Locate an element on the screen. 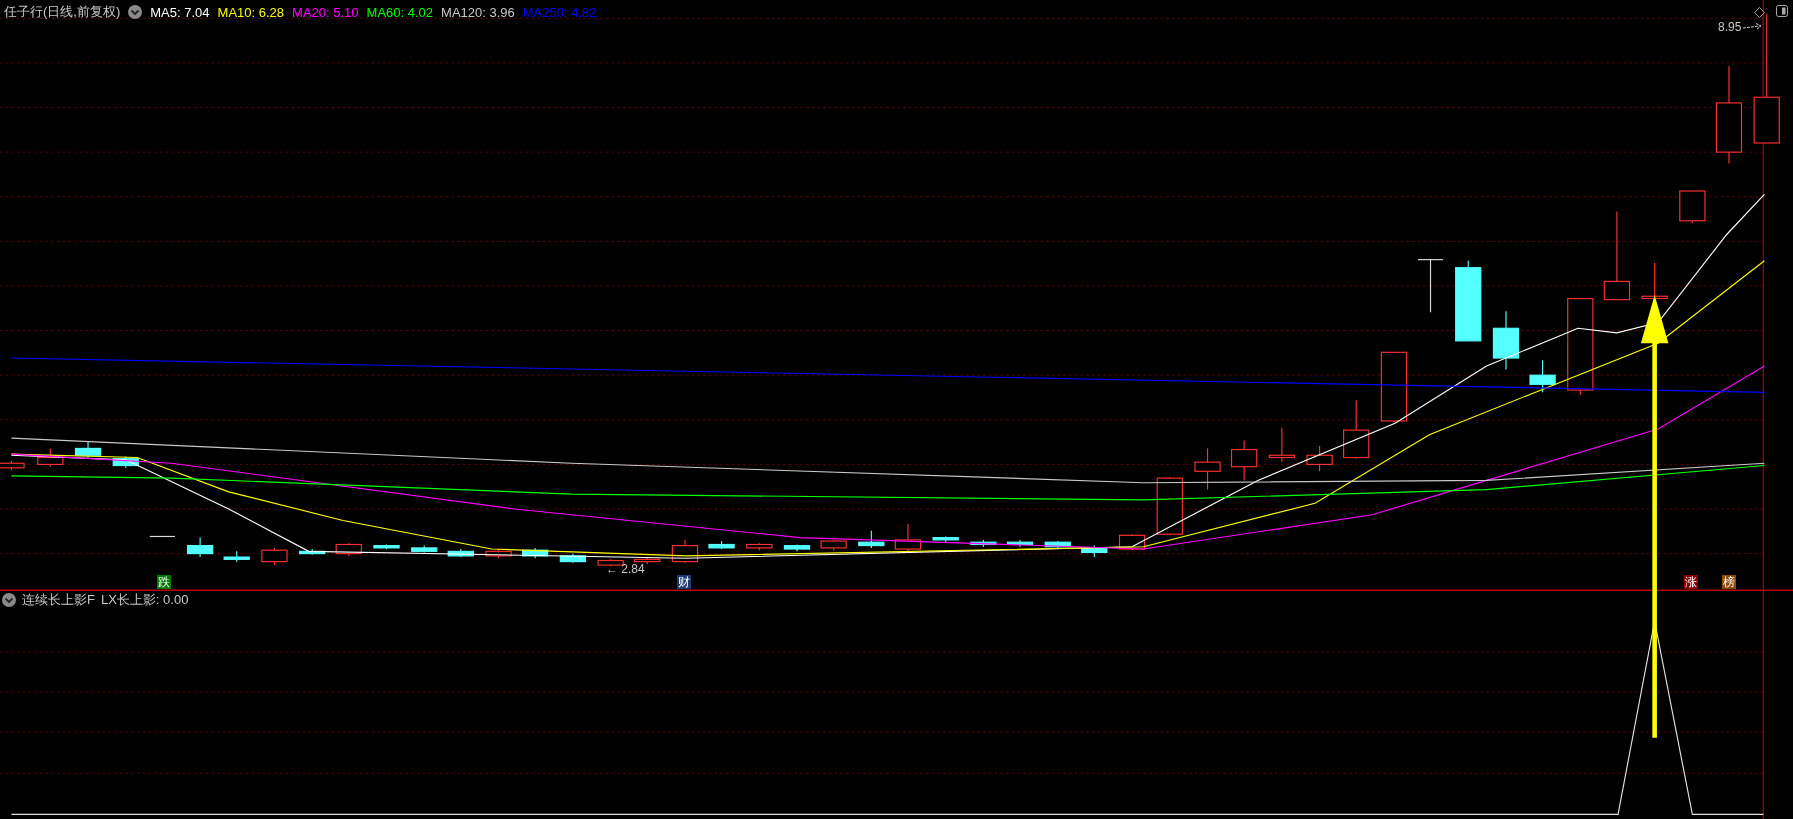 This screenshot has height=819, width=1793. moving-average-value: MA250: 4.82 is located at coordinates (559, 12).